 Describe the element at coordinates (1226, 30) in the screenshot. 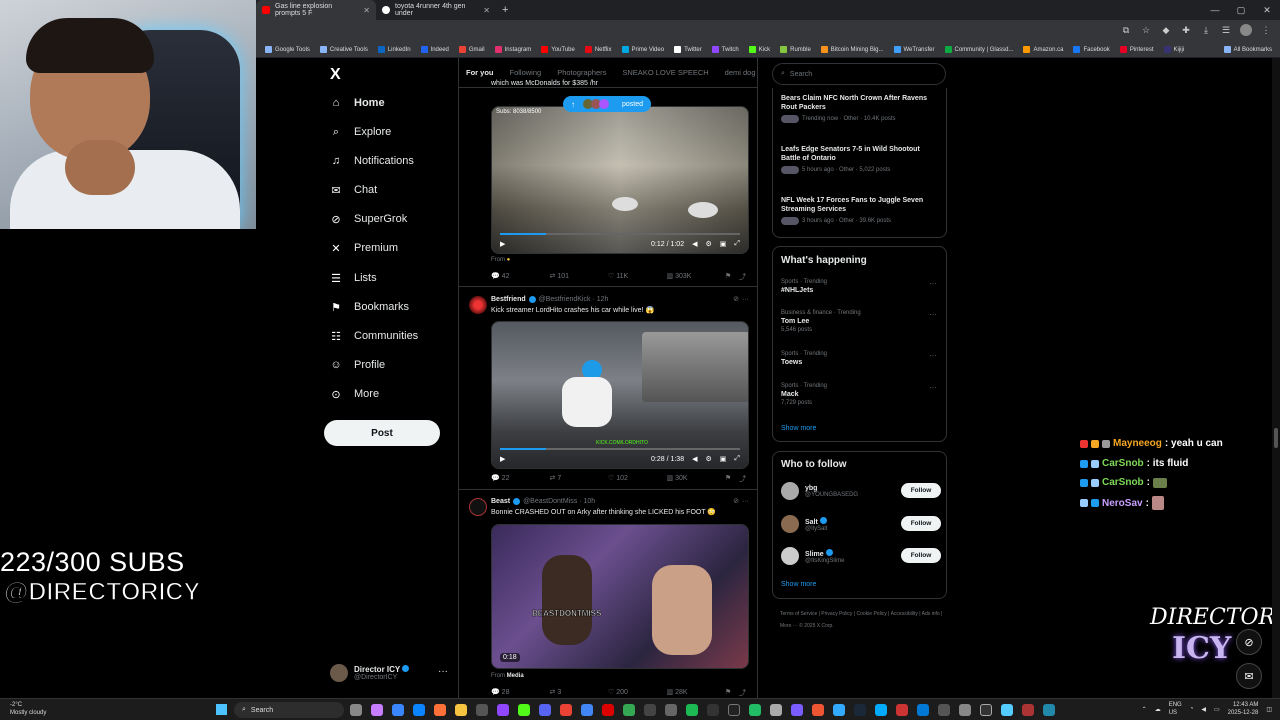

I see `menu-icon: ☰` at that location.